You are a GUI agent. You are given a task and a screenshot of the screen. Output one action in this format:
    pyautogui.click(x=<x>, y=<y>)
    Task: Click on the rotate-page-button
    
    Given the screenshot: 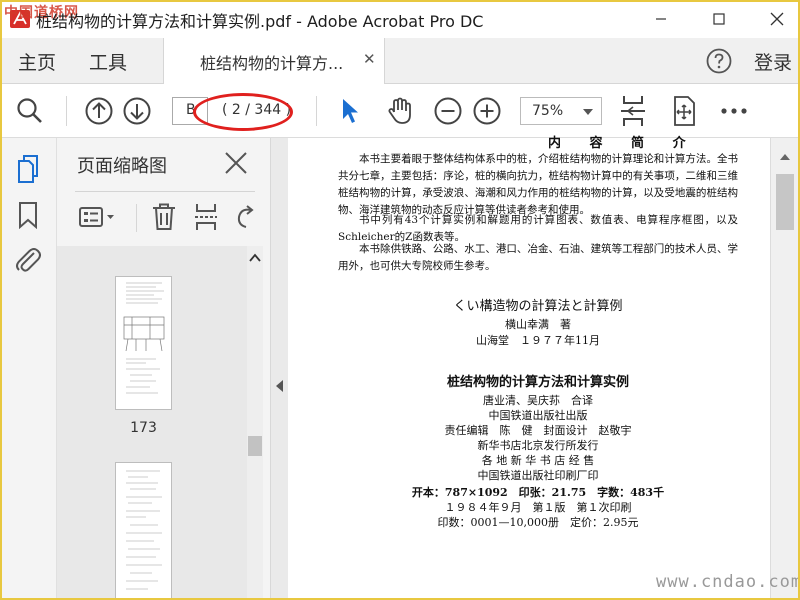 What is the action you would take?
    pyautogui.click(x=246, y=217)
    